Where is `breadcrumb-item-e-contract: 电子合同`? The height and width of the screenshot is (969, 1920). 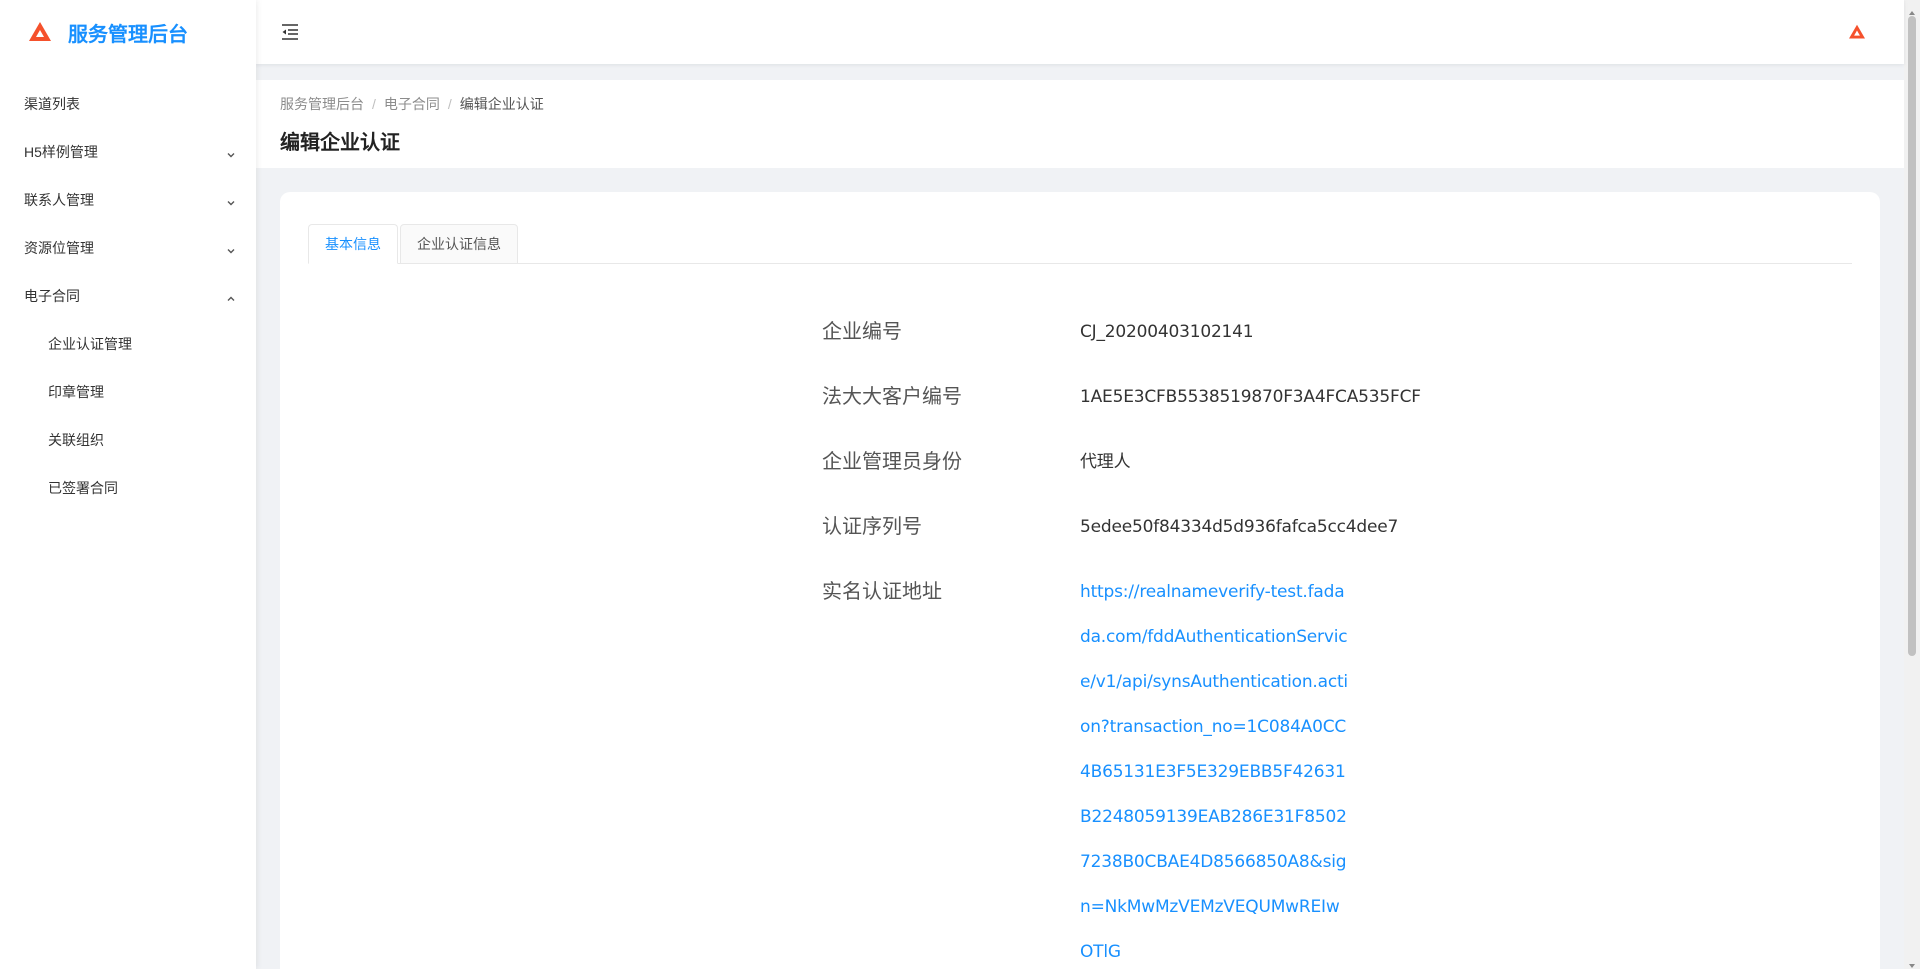
breadcrumb-item-e-contract: 电子合同 is located at coordinates (412, 104).